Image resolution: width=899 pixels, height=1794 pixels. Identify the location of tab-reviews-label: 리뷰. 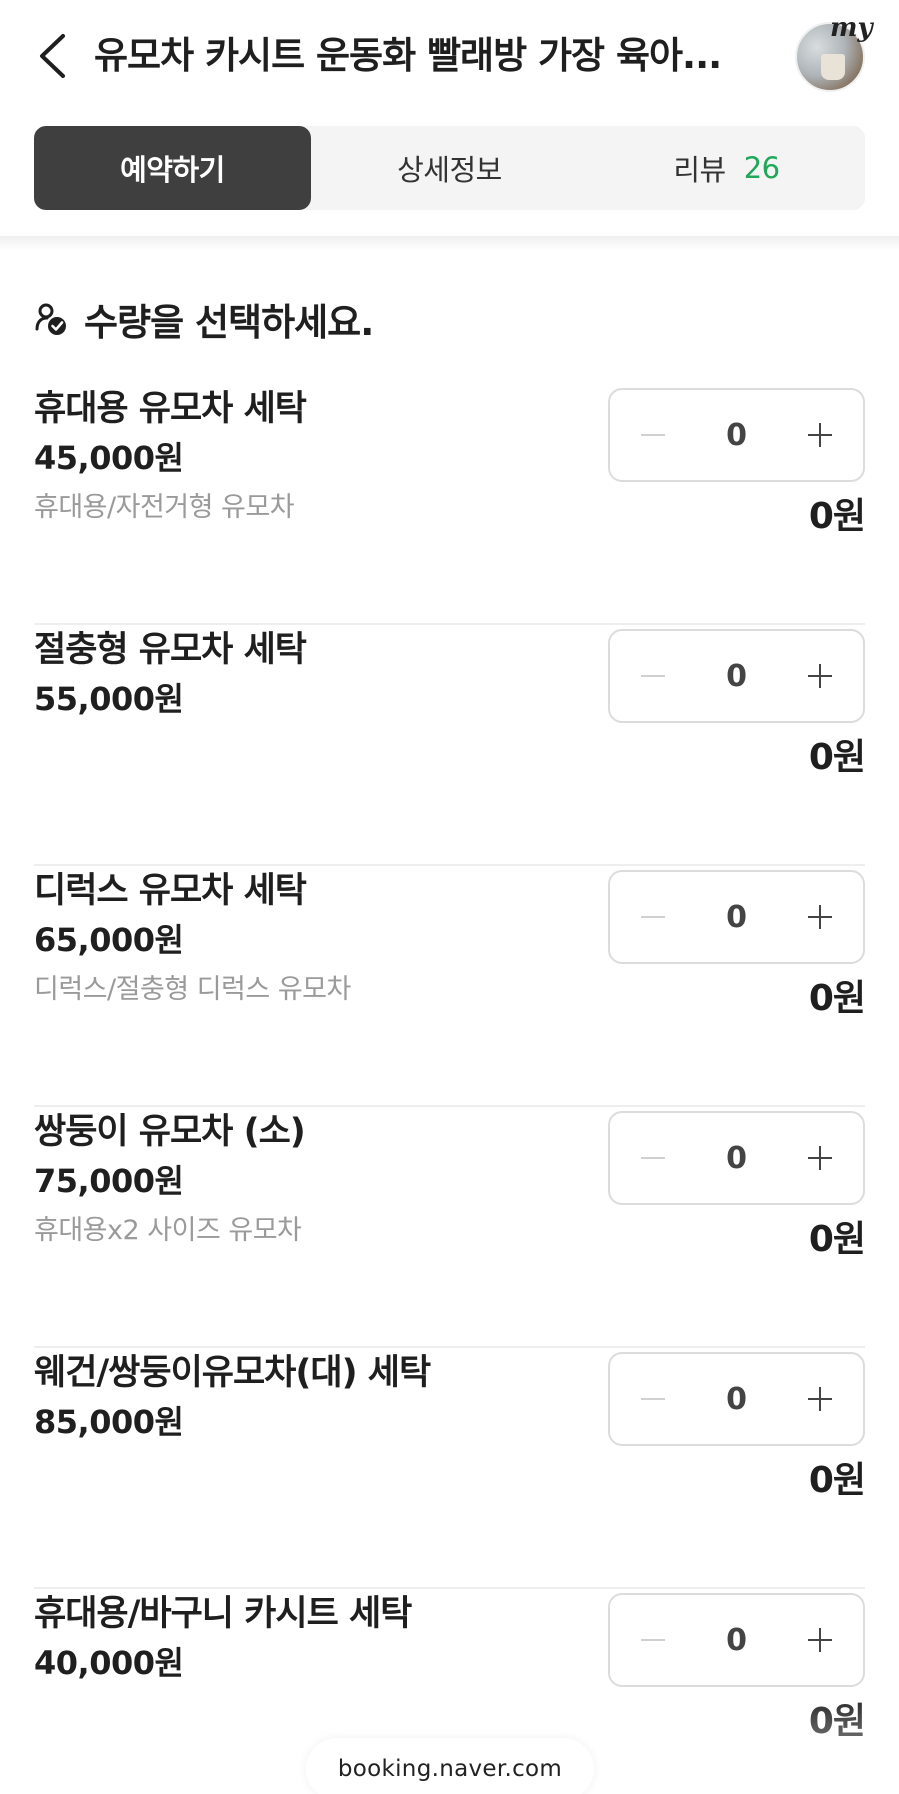
(699, 170).